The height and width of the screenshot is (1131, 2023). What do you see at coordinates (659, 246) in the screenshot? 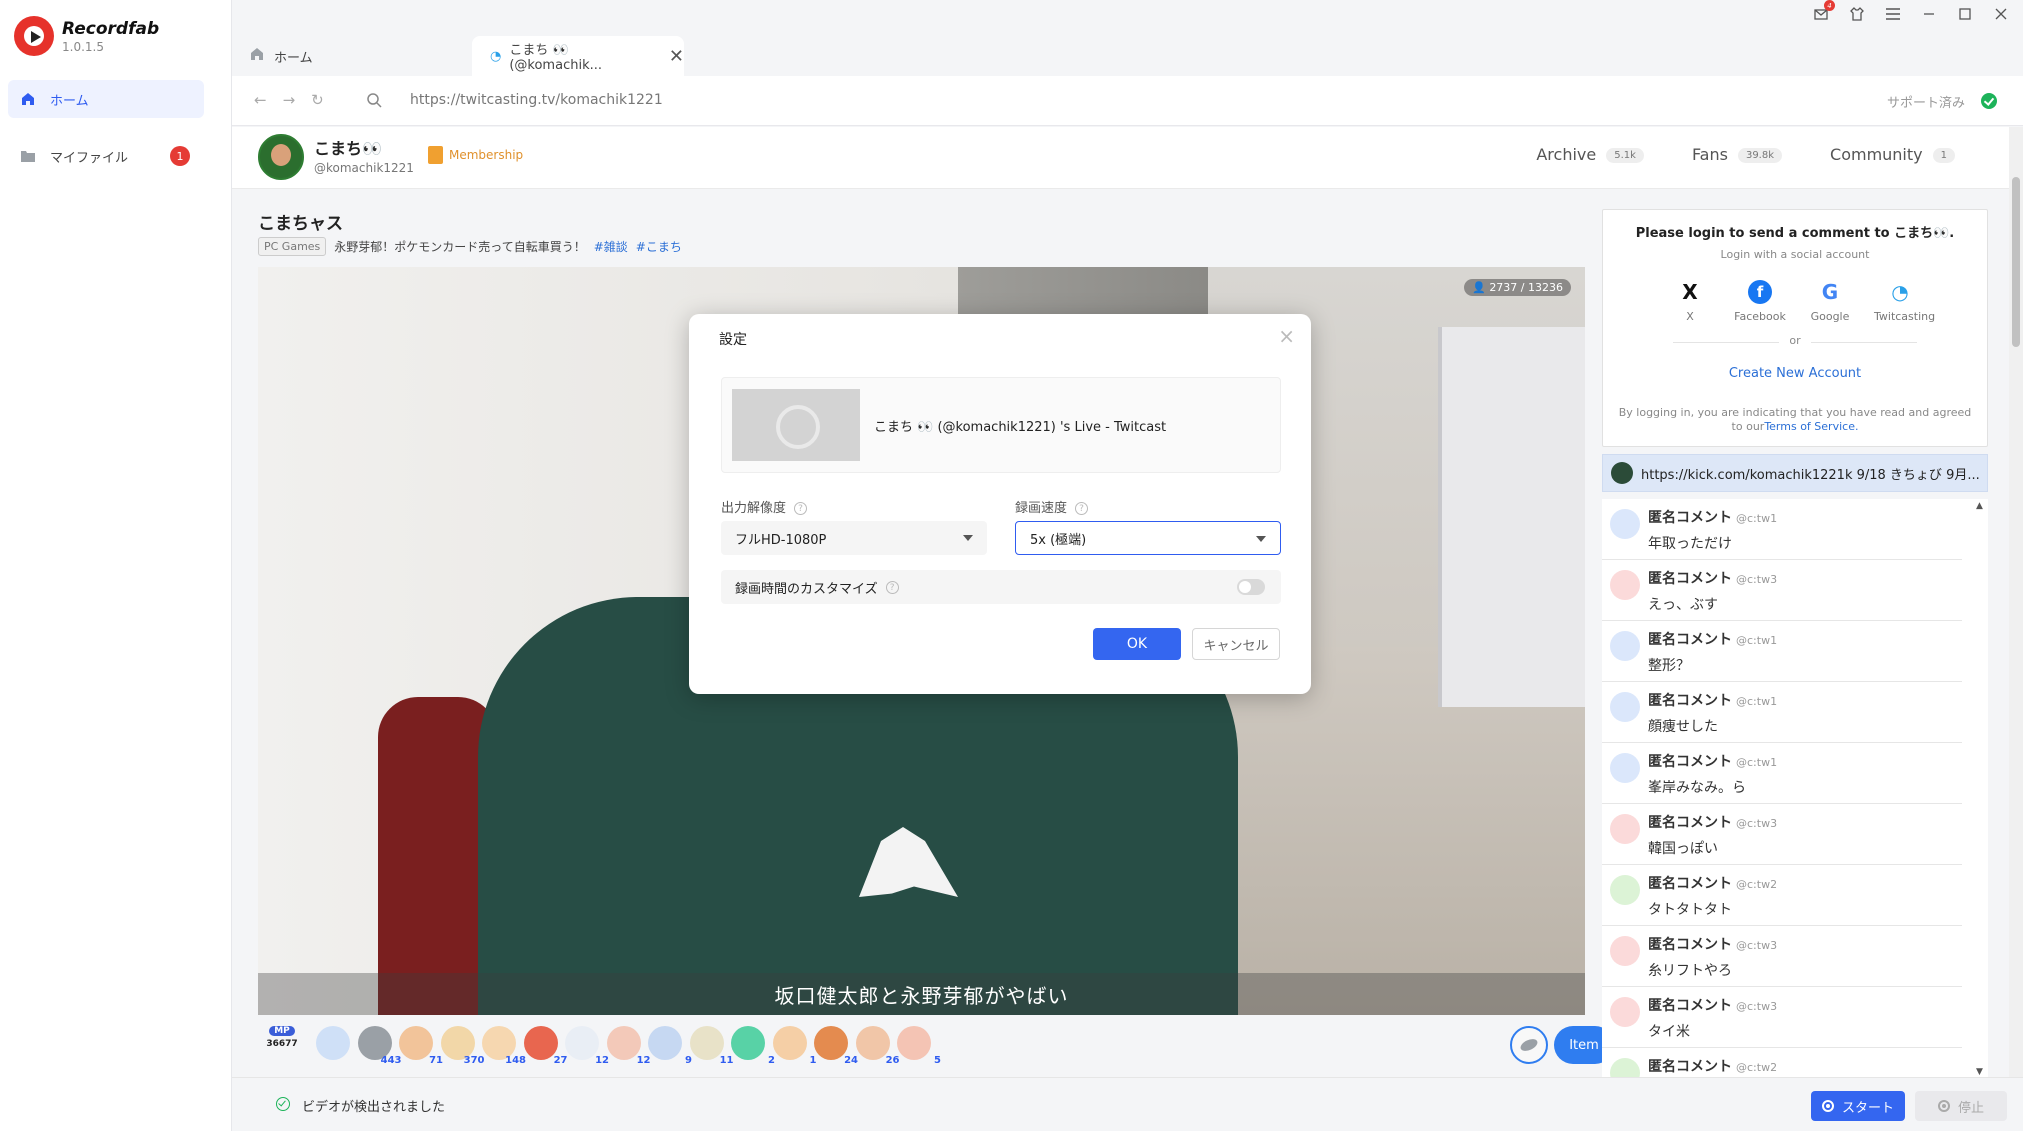
I see `hashtag-link: #こまち` at bounding box center [659, 246].